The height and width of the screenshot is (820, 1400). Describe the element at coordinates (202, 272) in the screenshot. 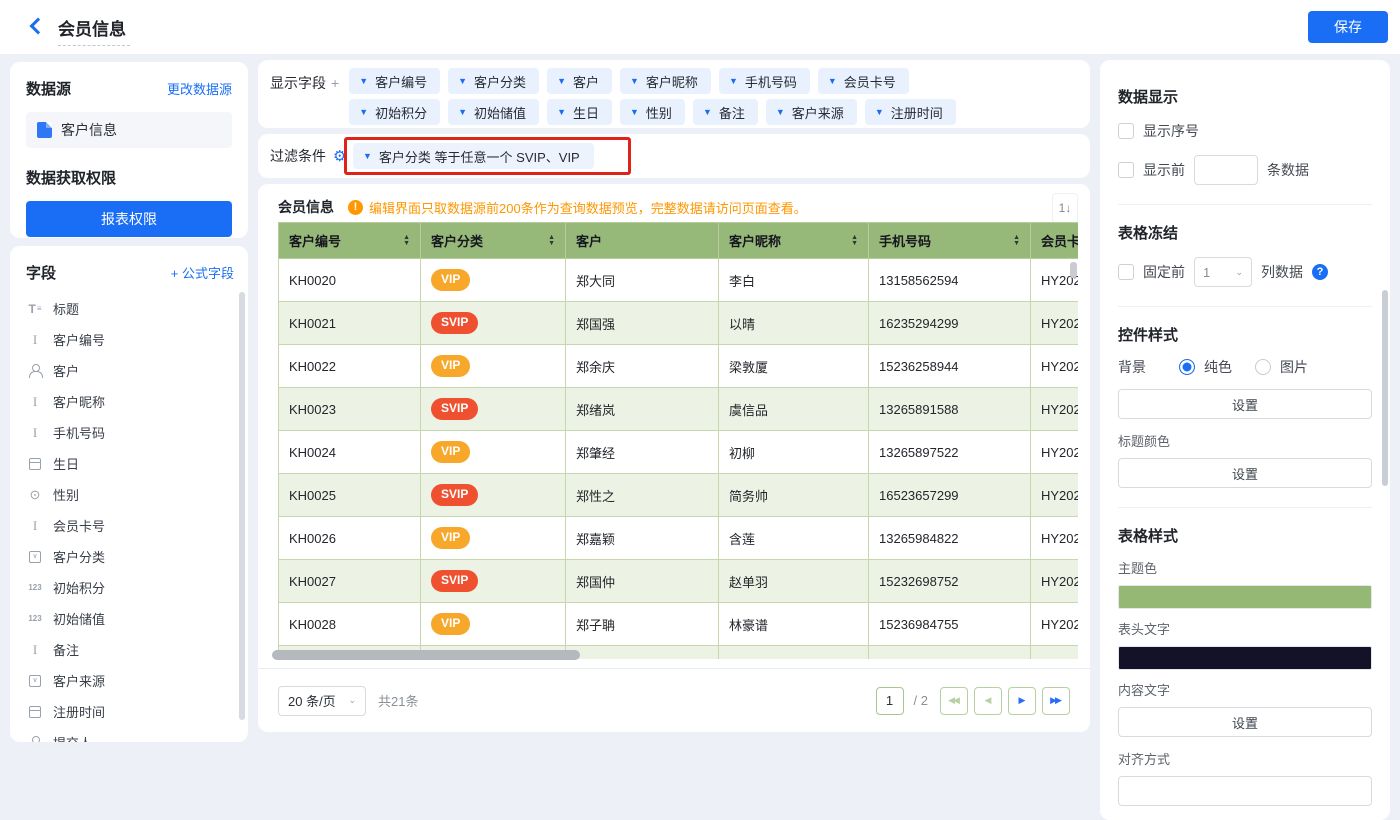

I see `add-formula-field-link: + 公式字段` at that location.